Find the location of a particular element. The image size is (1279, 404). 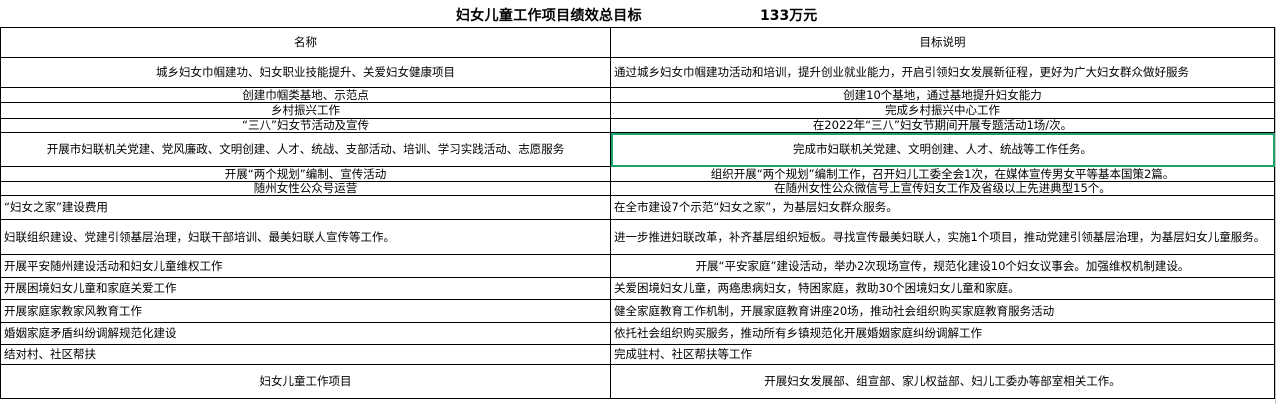

column-divider is located at coordinates (1275, 215).